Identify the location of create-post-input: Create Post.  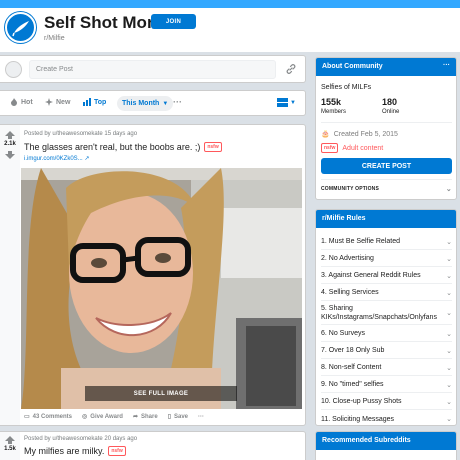
(152, 69).